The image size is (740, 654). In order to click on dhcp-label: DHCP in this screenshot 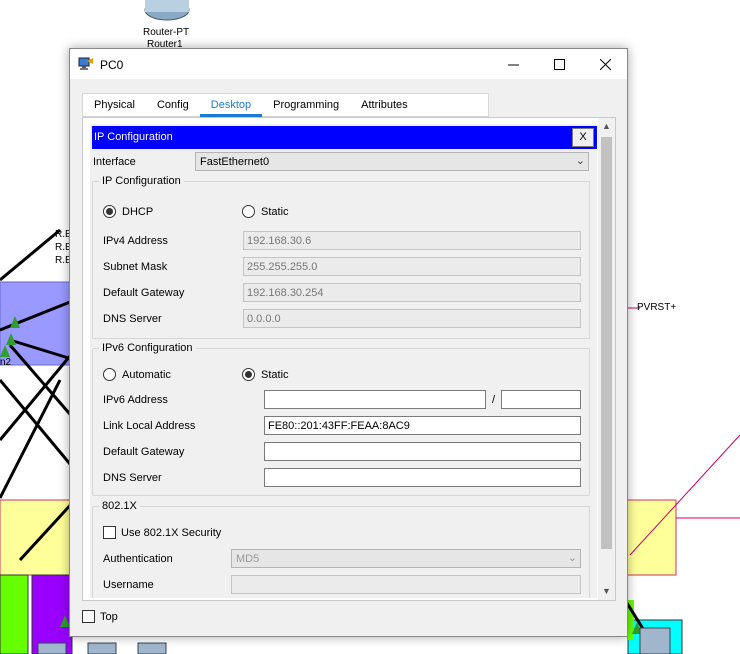, I will do `click(138, 212)`.